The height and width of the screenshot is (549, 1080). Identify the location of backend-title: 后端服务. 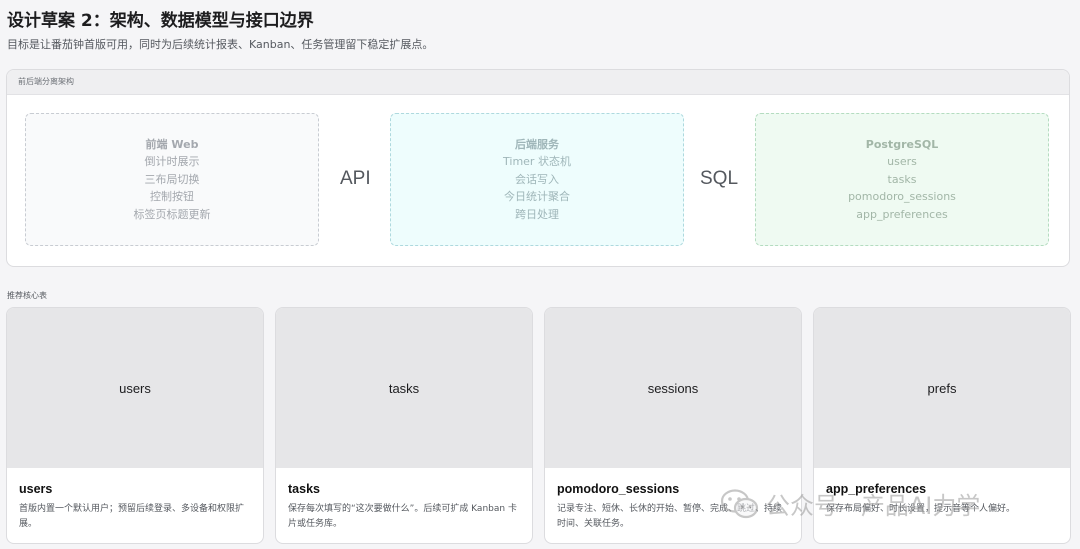
(537, 144).